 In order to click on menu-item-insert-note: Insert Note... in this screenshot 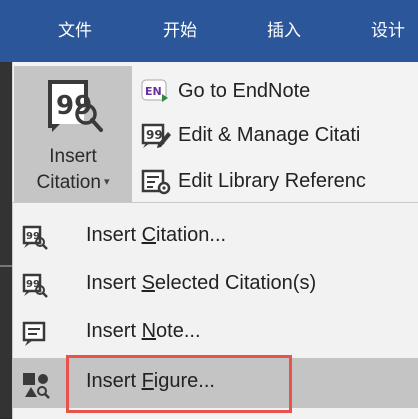, I will do `click(215, 333)`.